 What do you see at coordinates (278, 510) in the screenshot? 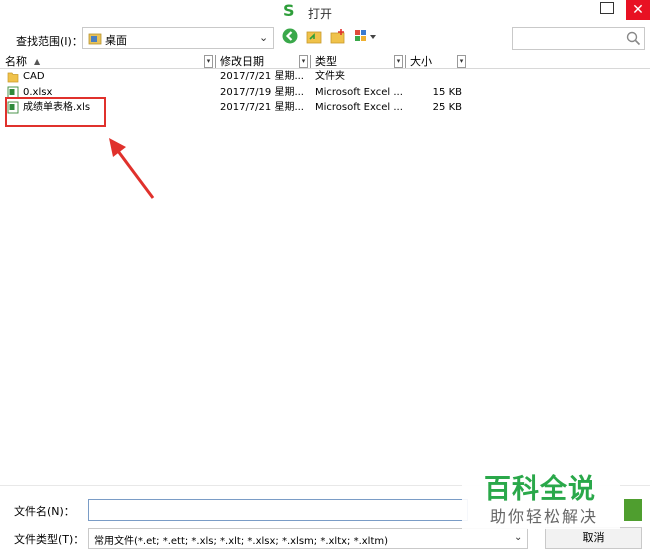
I see `filename-input` at bounding box center [278, 510].